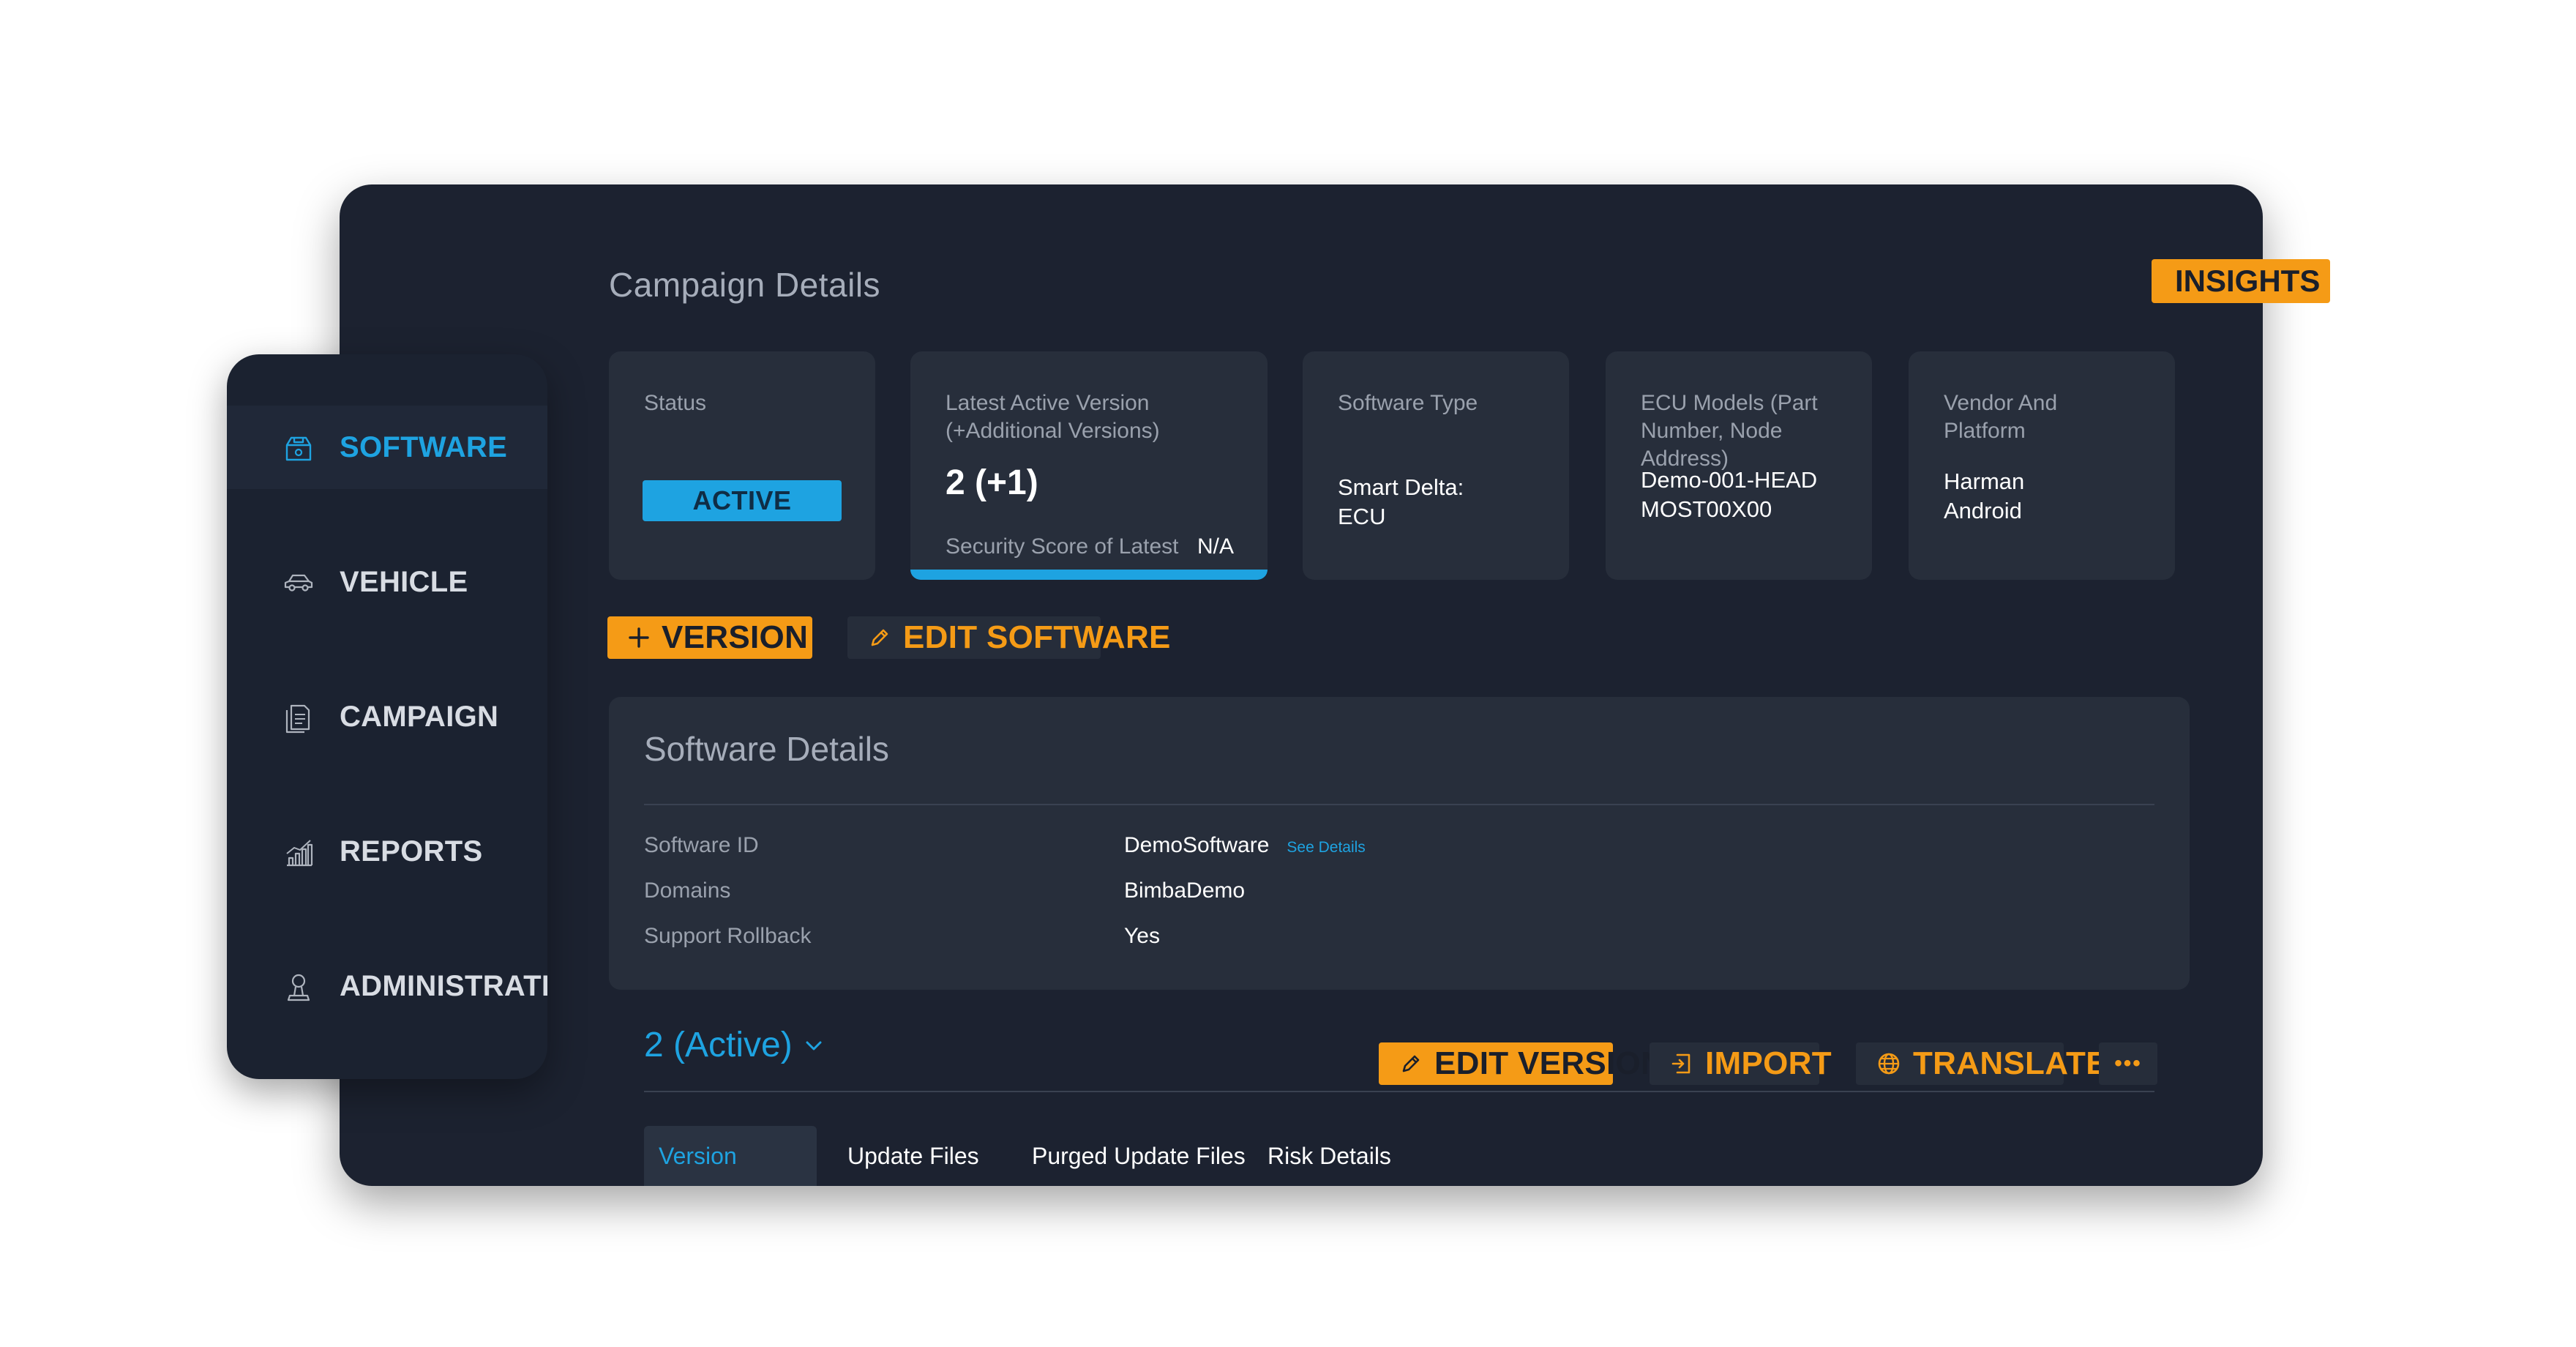 The height and width of the screenshot is (1347, 2576). What do you see at coordinates (1983, 510) in the screenshot?
I see `vendor-platform-value-line2: Android` at bounding box center [1983, 510].